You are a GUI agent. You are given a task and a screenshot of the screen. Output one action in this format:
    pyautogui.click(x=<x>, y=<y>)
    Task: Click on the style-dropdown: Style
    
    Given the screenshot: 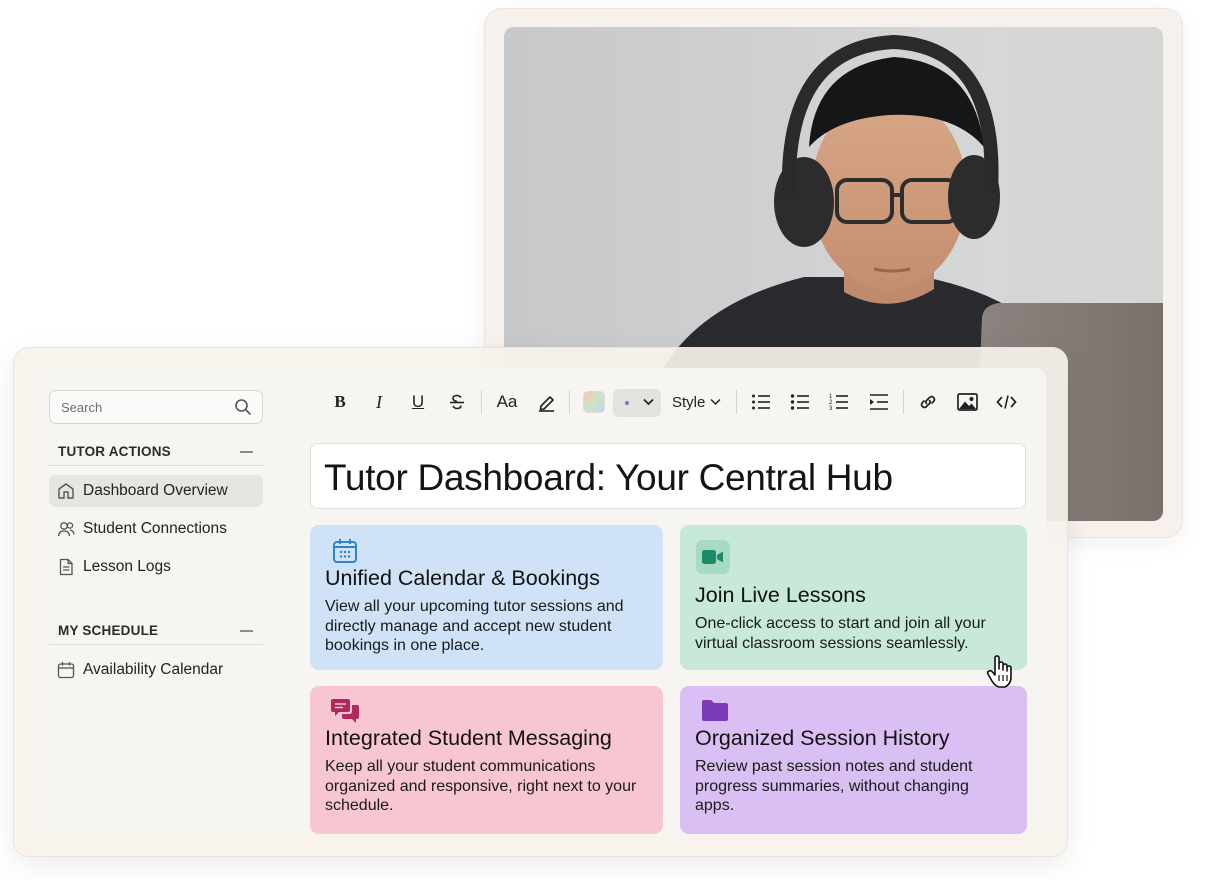 What is the action you would take?
    pyautogui.click(x=696, y=402)
    